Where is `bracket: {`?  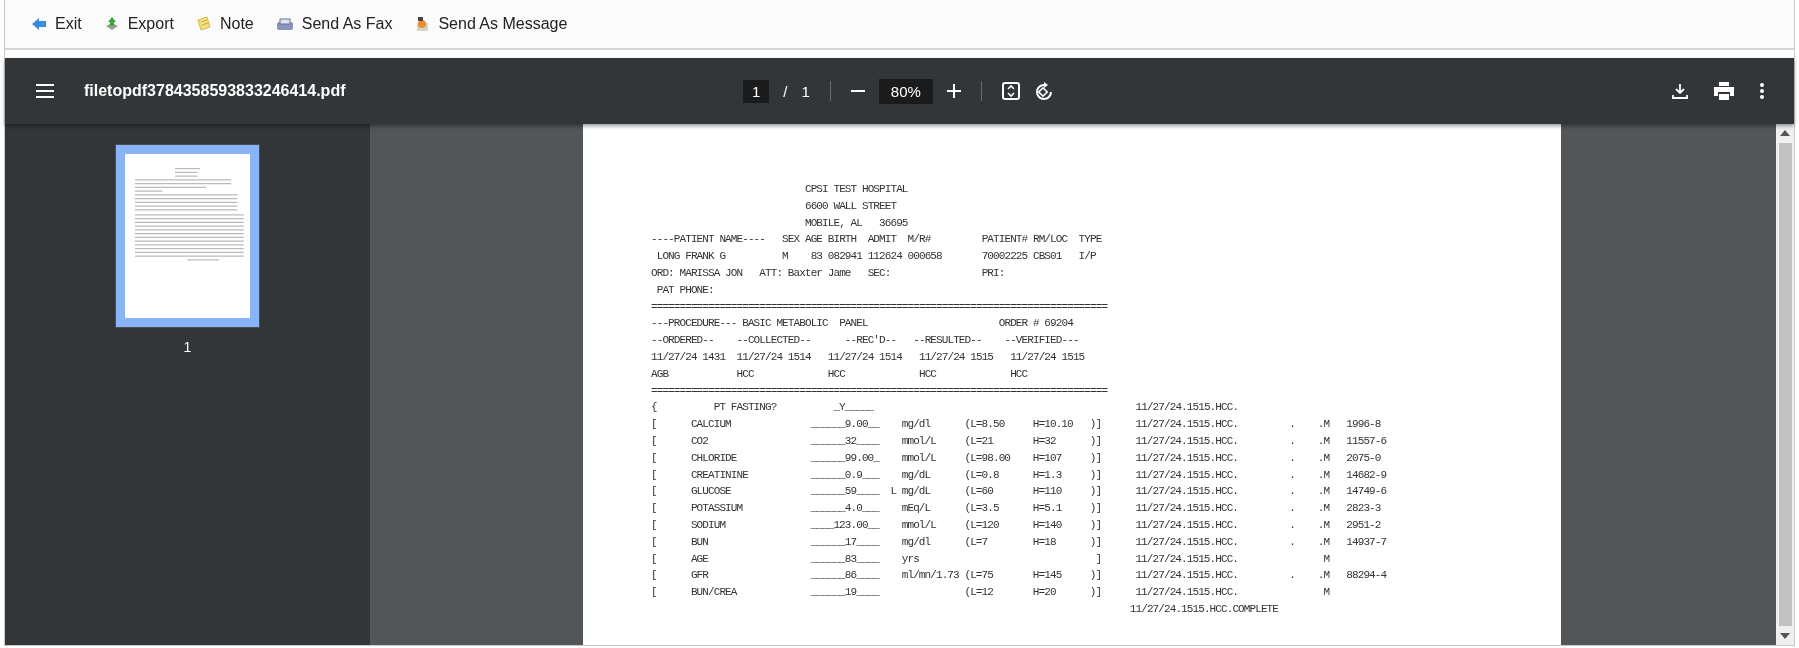 bracket: { is located at coordinates (654, 408).